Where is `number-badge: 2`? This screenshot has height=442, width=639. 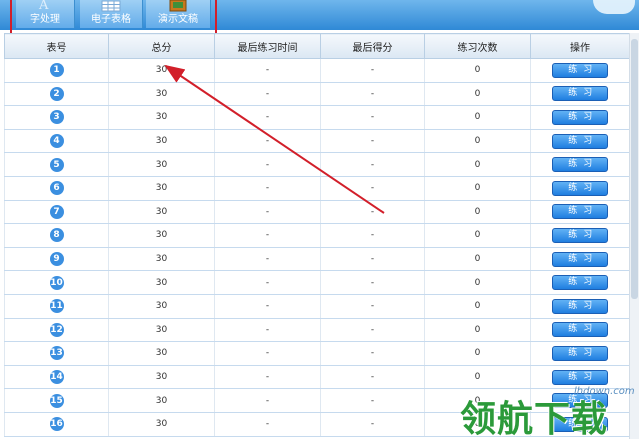 number-badge: 2 is located at coordinates (56, 93).